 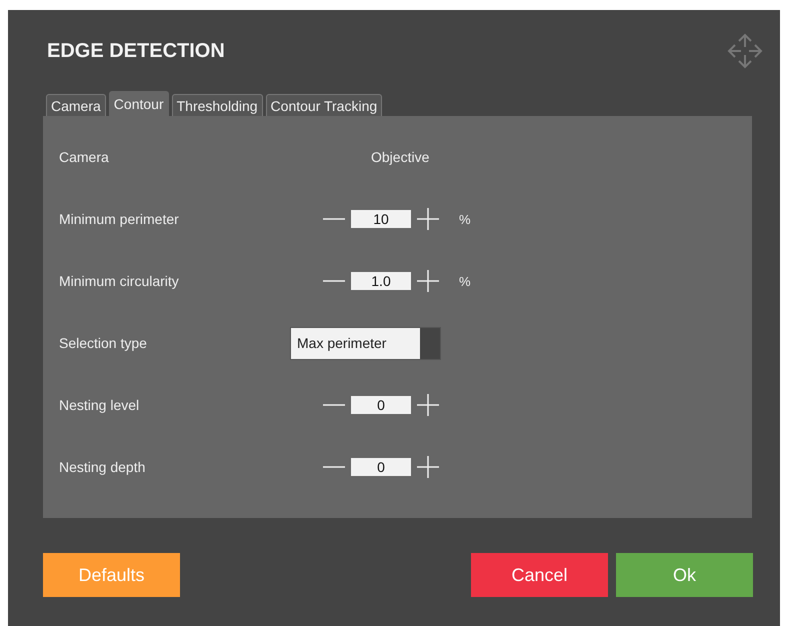 What do you see at coordinates (119, 281) in the screenshot?
I see `setting-label: Minimum circularity` at bounding box center [119, 281].